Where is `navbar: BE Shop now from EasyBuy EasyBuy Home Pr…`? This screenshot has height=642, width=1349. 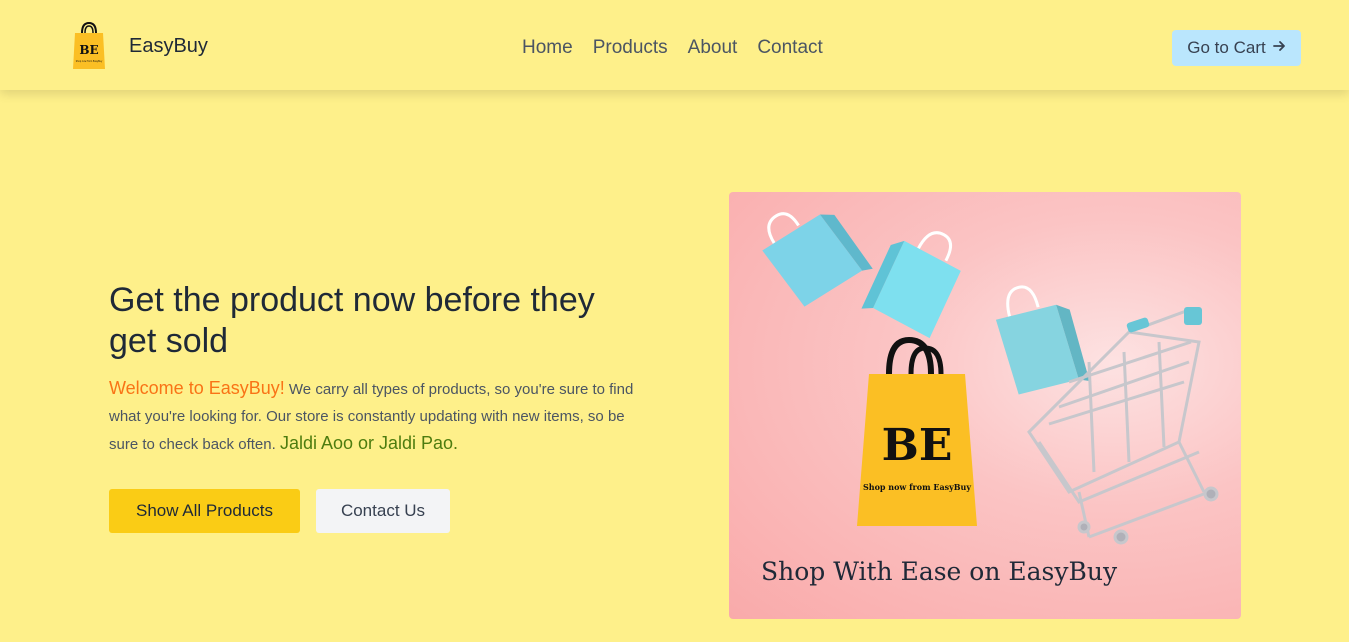
navbar: BE Shop now from EasyBuy EasyBuy Home Pr… is located at coordinates (674, 45).